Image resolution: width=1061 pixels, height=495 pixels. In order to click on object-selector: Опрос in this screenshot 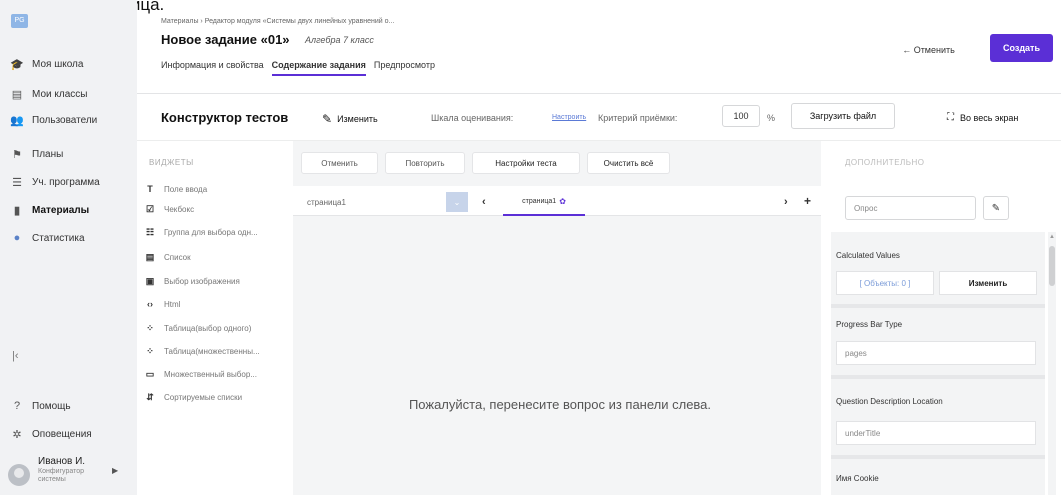, I will do `click(910, 208)`.